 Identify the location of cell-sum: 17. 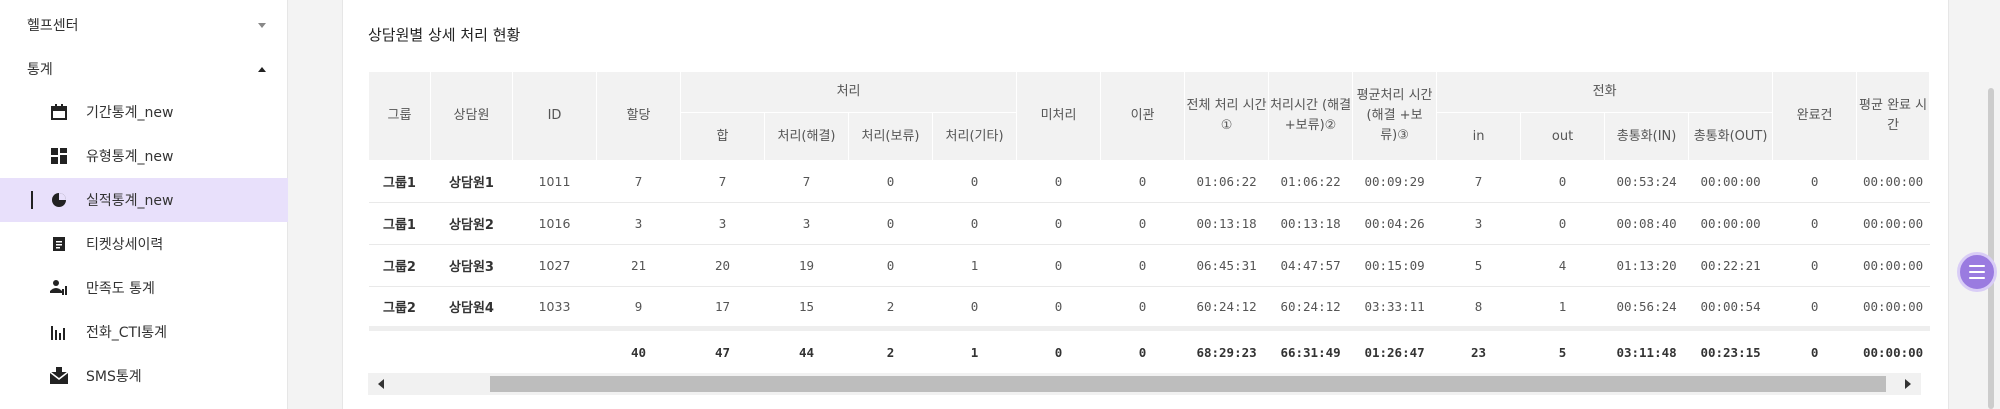
(722, 307).